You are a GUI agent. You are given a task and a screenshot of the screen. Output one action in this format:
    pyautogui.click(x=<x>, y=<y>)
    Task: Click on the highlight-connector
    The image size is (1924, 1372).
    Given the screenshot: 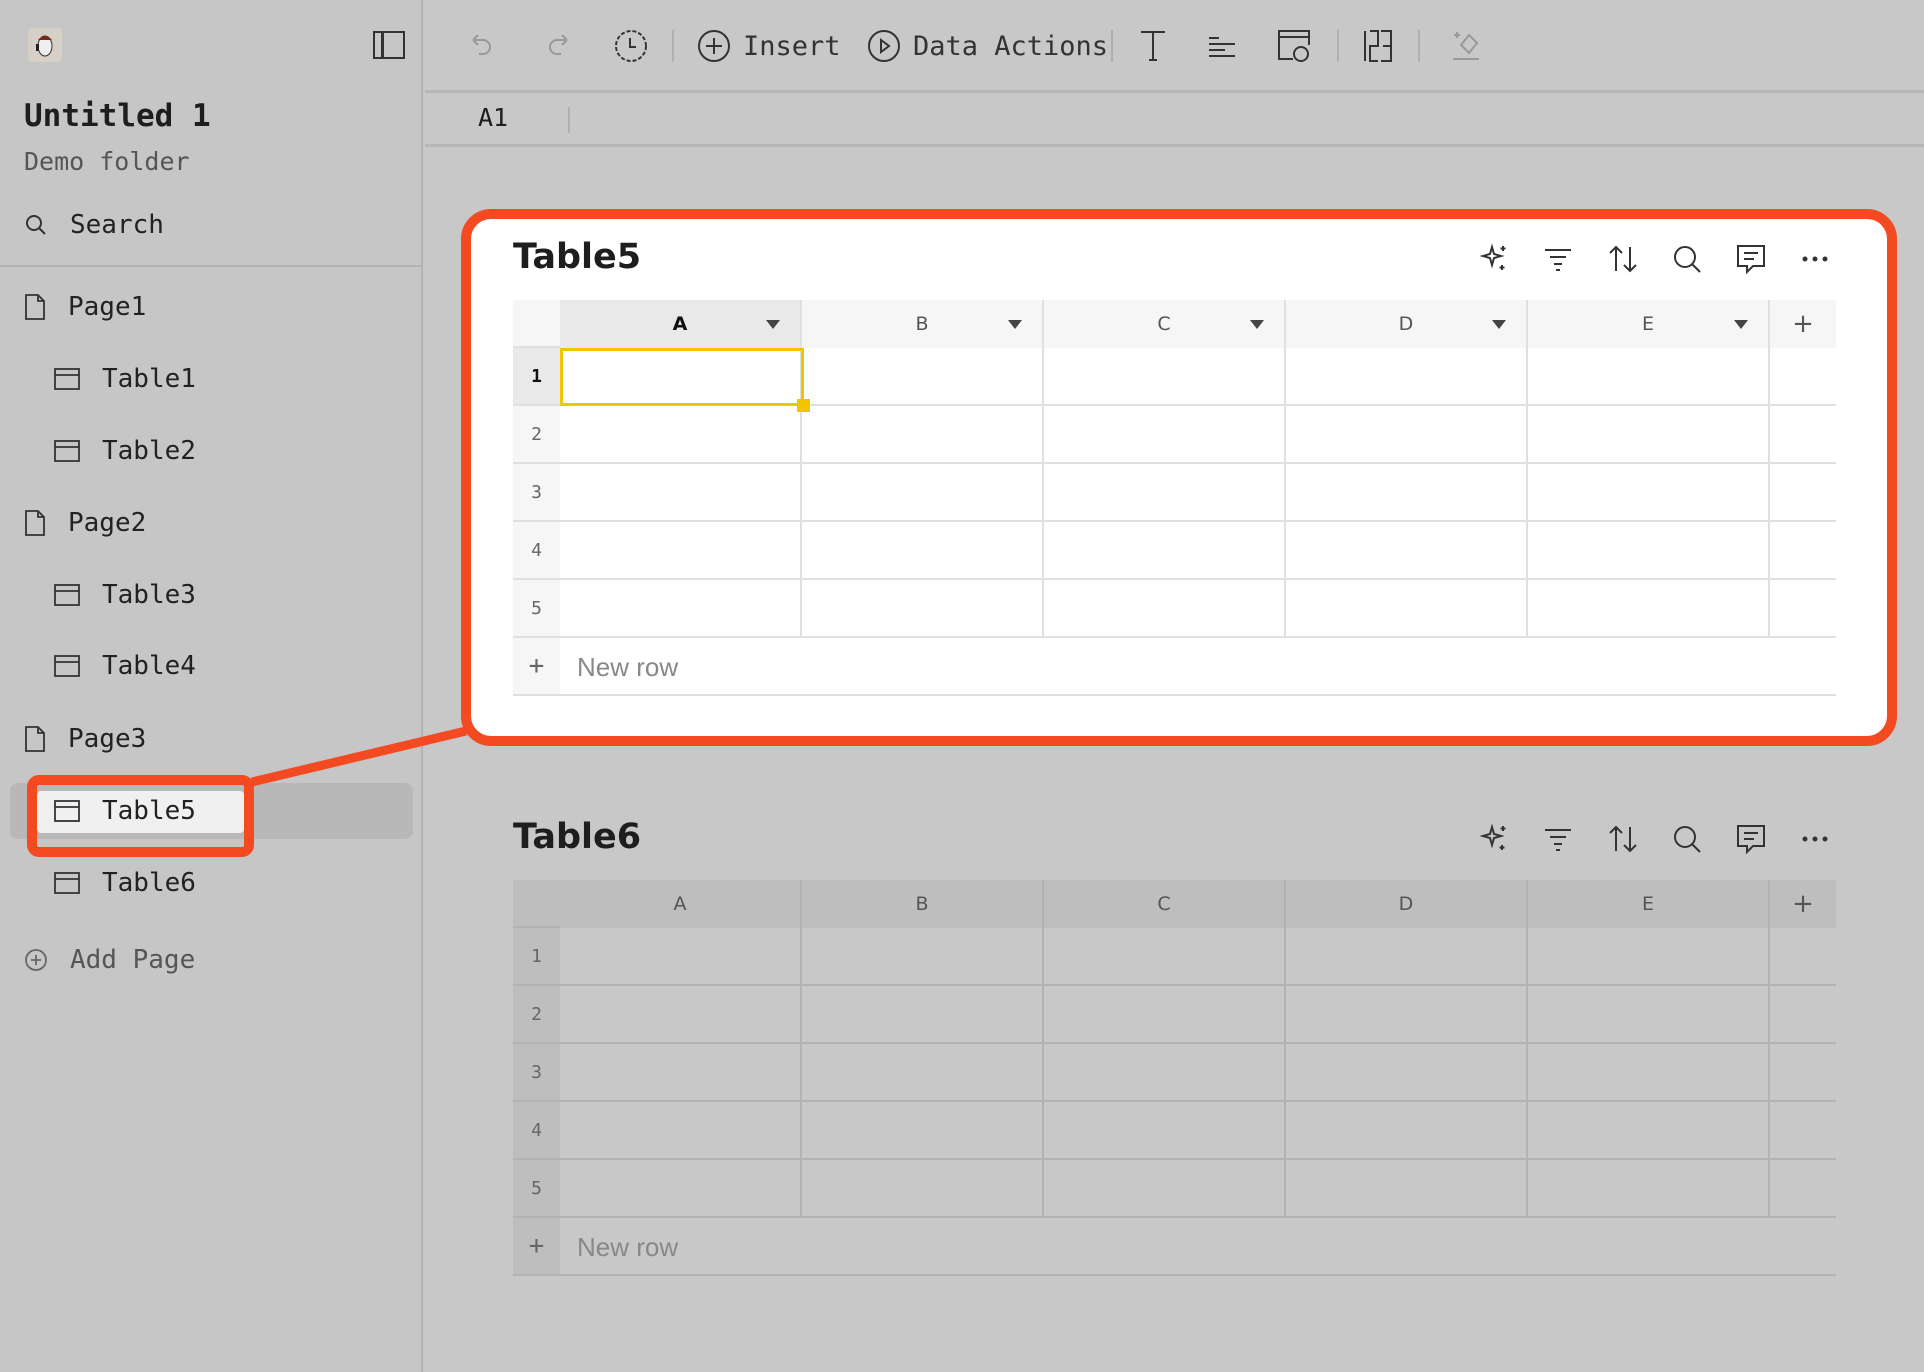 What is the action you would take?
    pyautogui.click(x=359, y=756)
    